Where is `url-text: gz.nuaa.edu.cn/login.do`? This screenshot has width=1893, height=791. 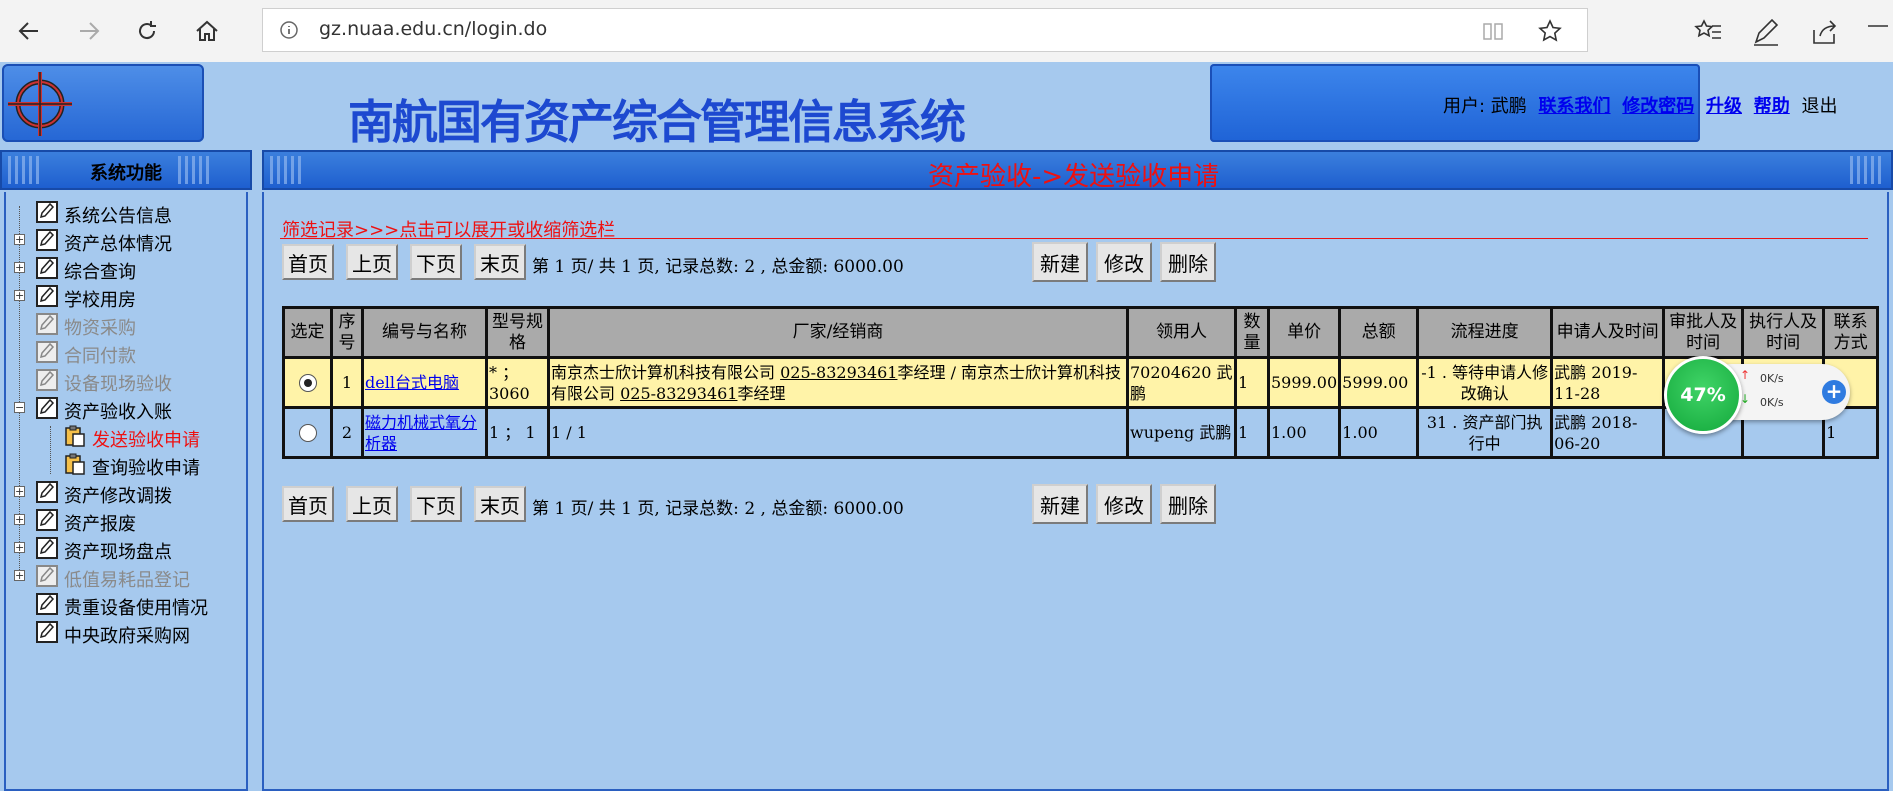 url-text: gz.nuaa.edu.cn/login.do is located at coordinates (433, 29).